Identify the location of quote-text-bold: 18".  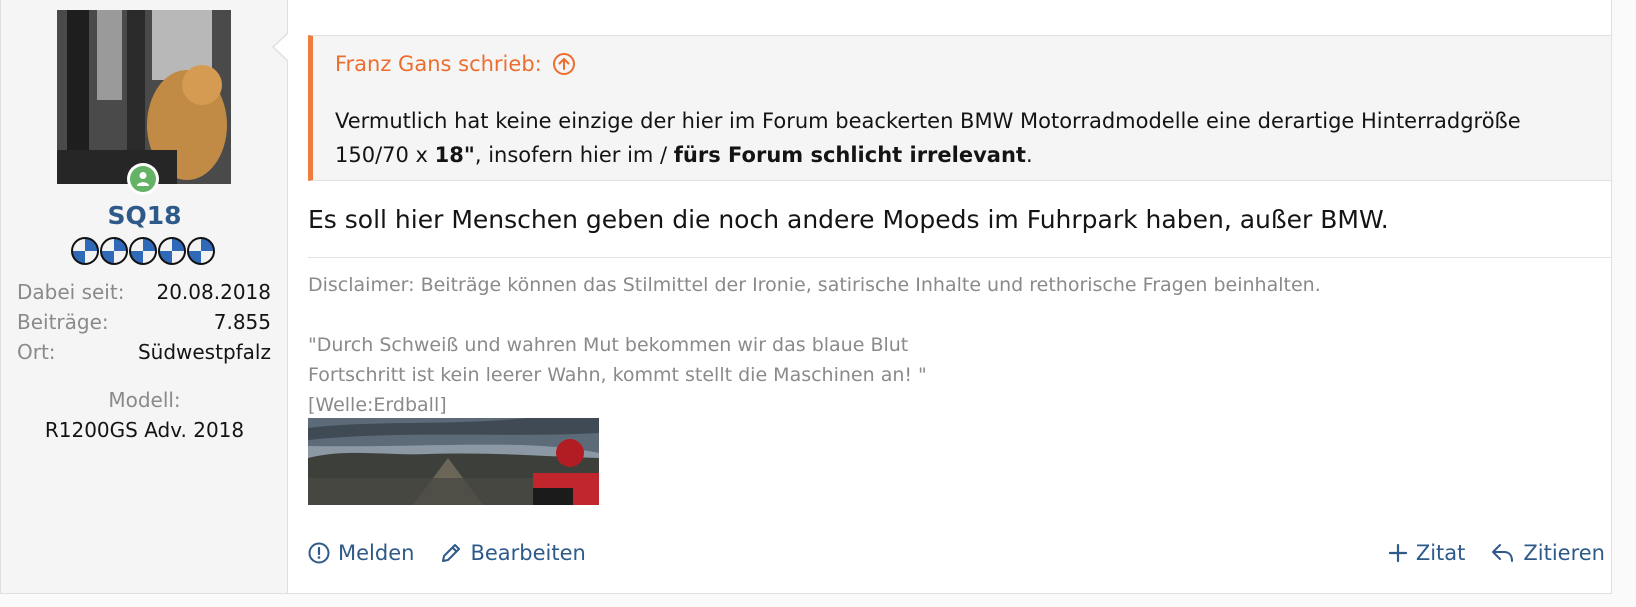
(454, 155).